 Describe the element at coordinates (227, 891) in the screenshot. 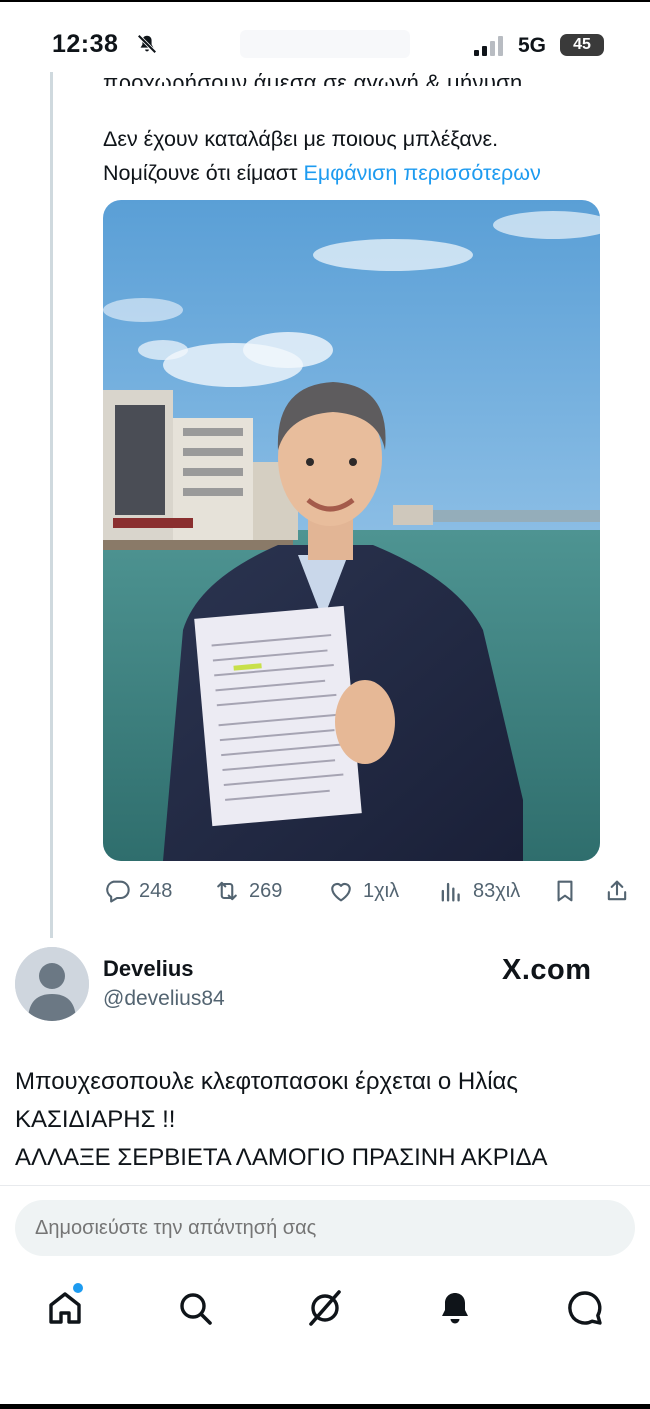

I see `retweet-icon` at that location.